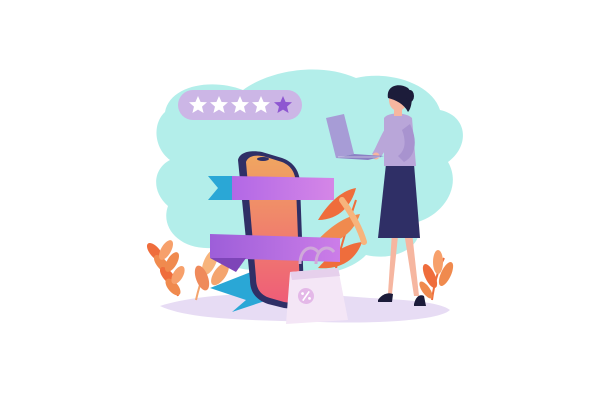 This screenshot has height=400, width=600. Describe the element at coordinates (240, 105) in the screenshot. I see `rating-badge` at that location.